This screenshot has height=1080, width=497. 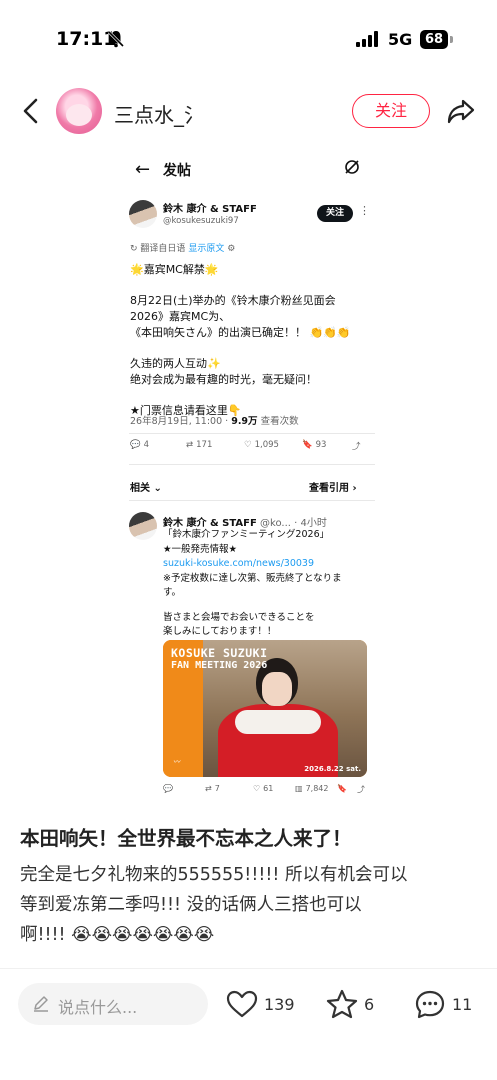 What do you see at coordinates (116, 41) in the screenshot?
I see `bell-muted-icon` at bounding box center [116, 41].